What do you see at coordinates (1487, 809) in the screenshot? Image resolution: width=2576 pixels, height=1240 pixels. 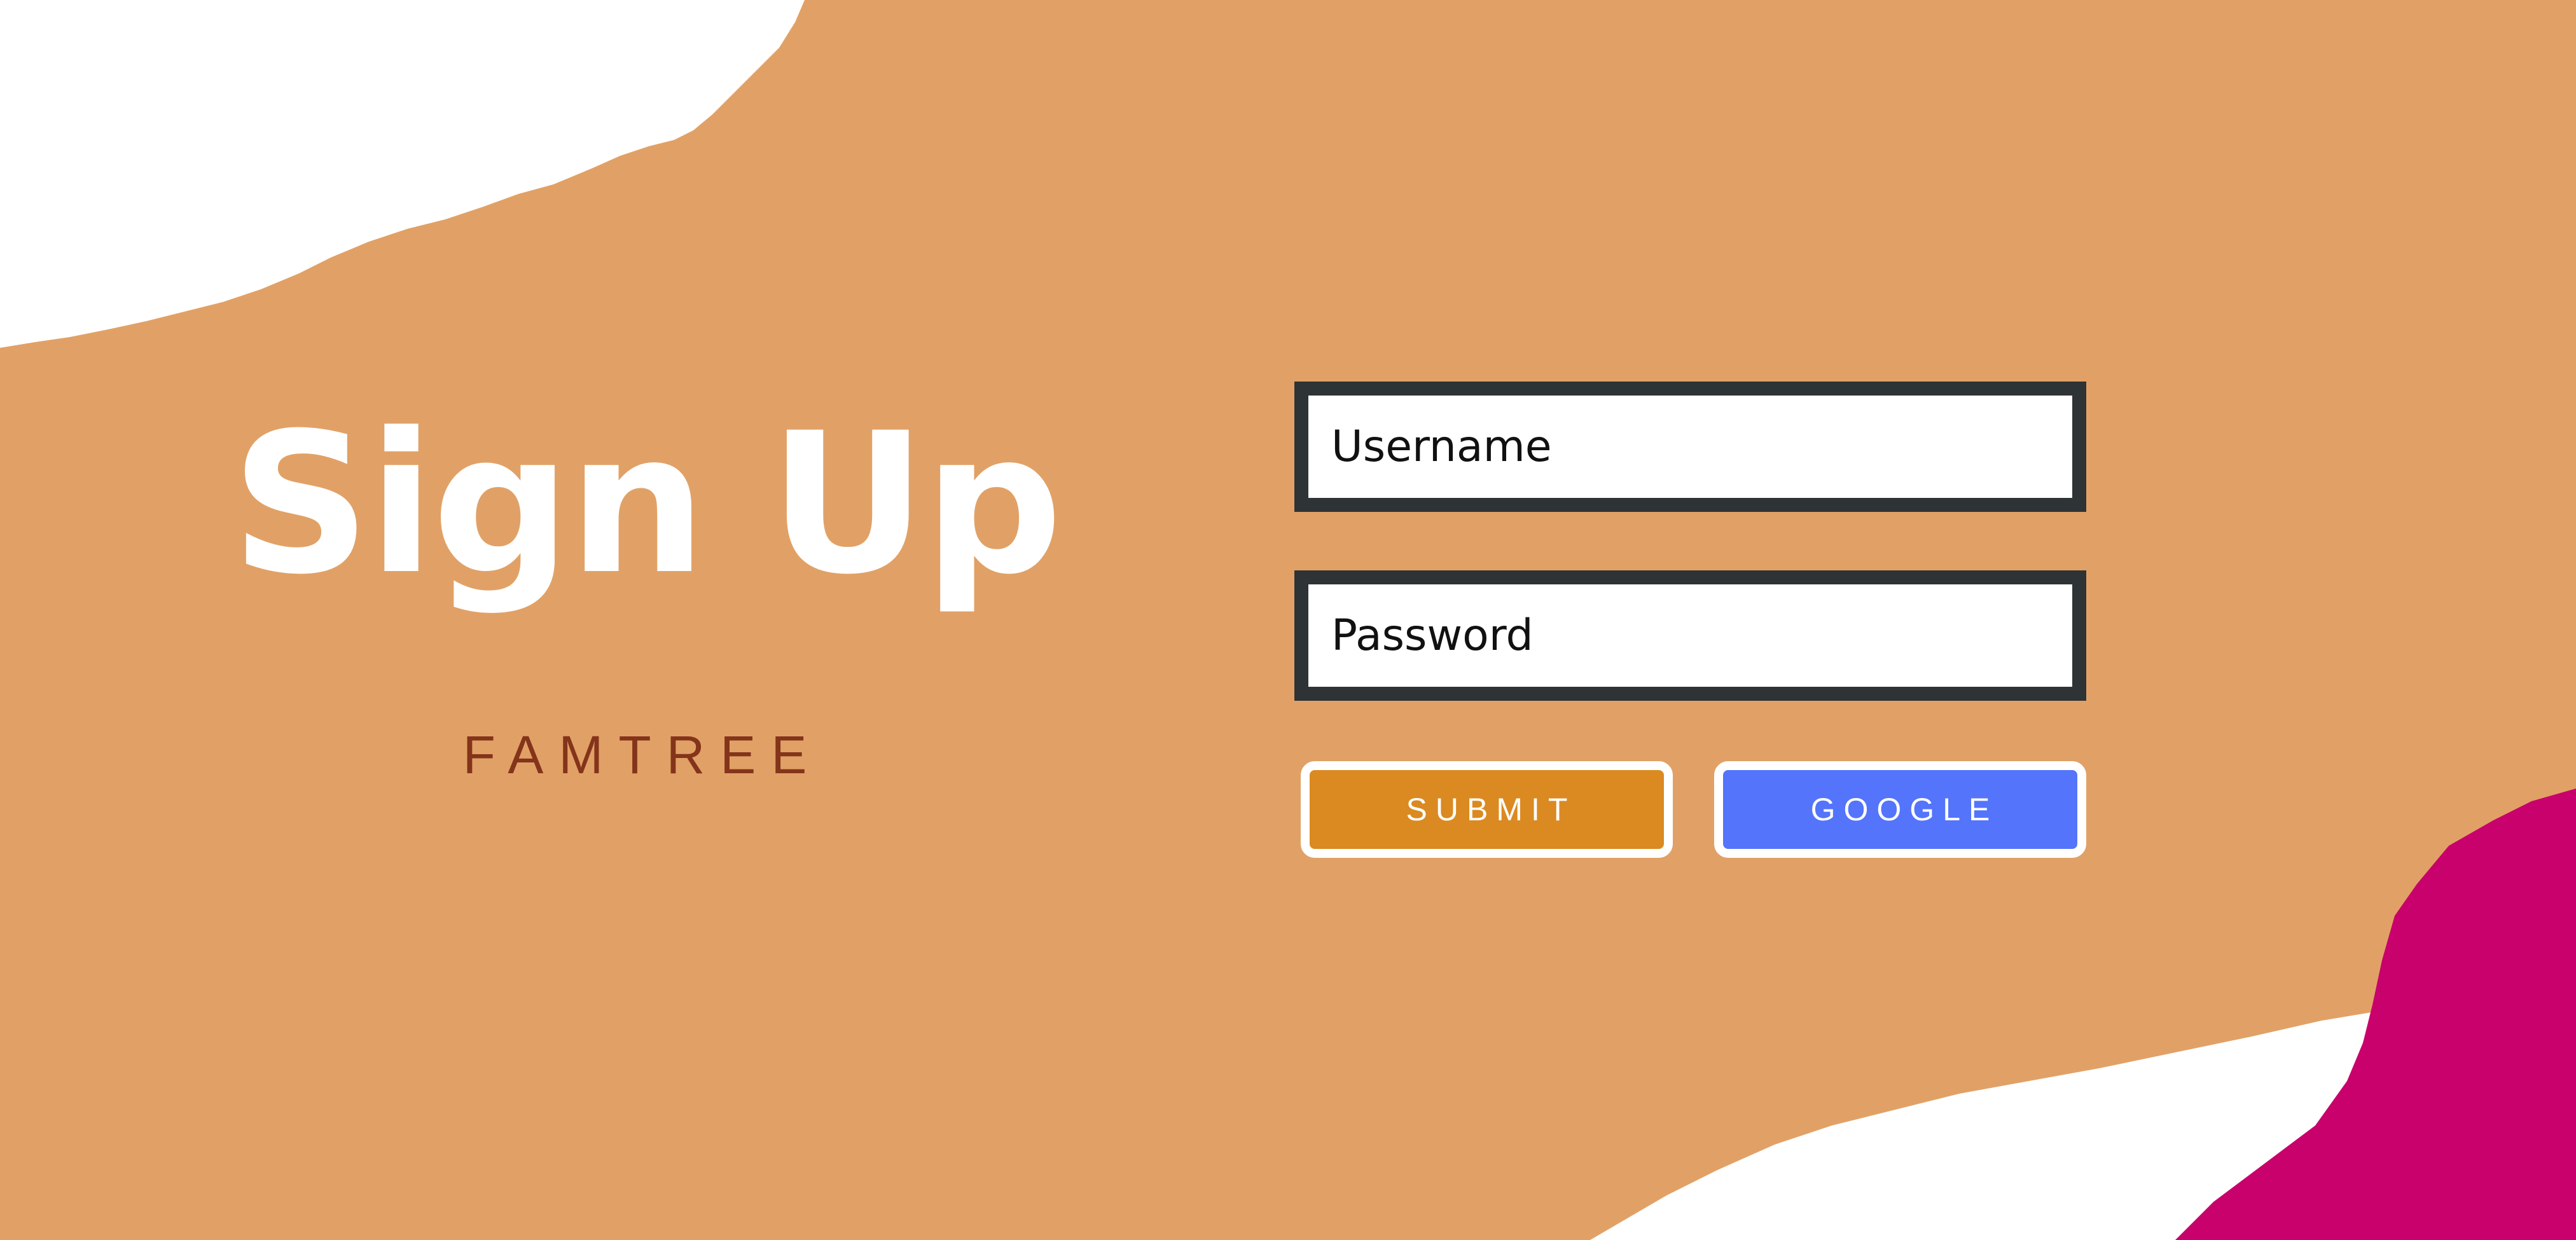 I see `submit-button: SUBMIT` at bounding box center [1487, 809].